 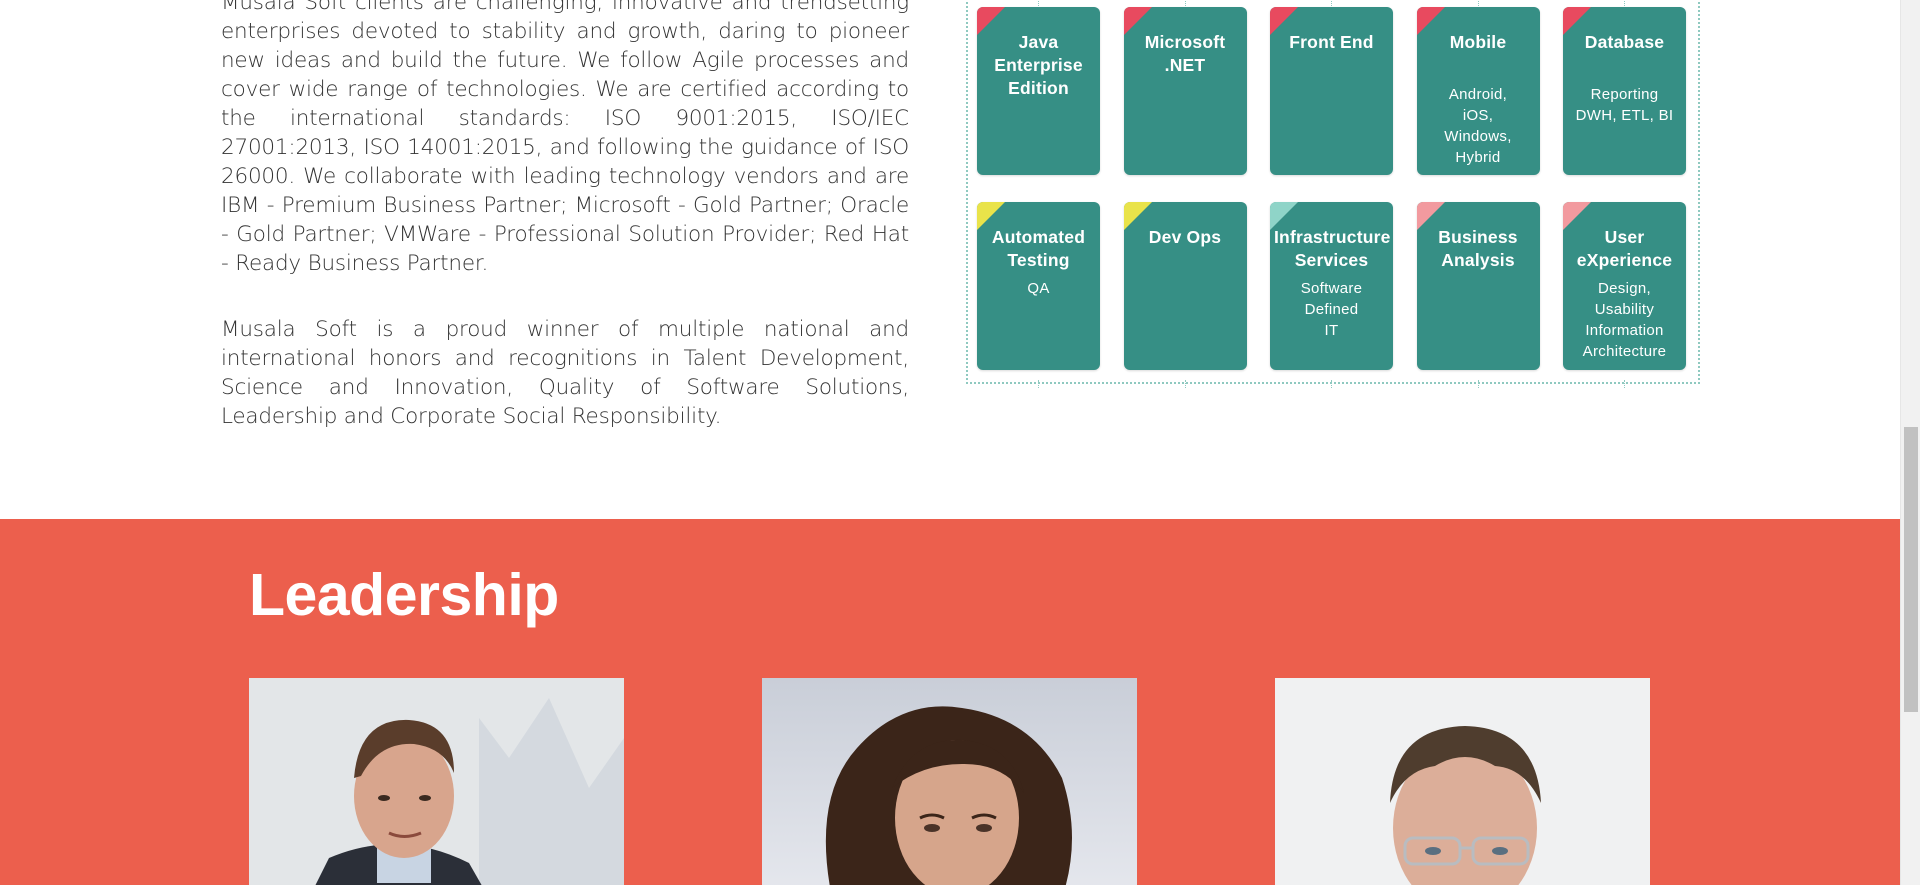 I want to click on tile-subtitle: Software Defined IT, so click(x=1331, y=309).